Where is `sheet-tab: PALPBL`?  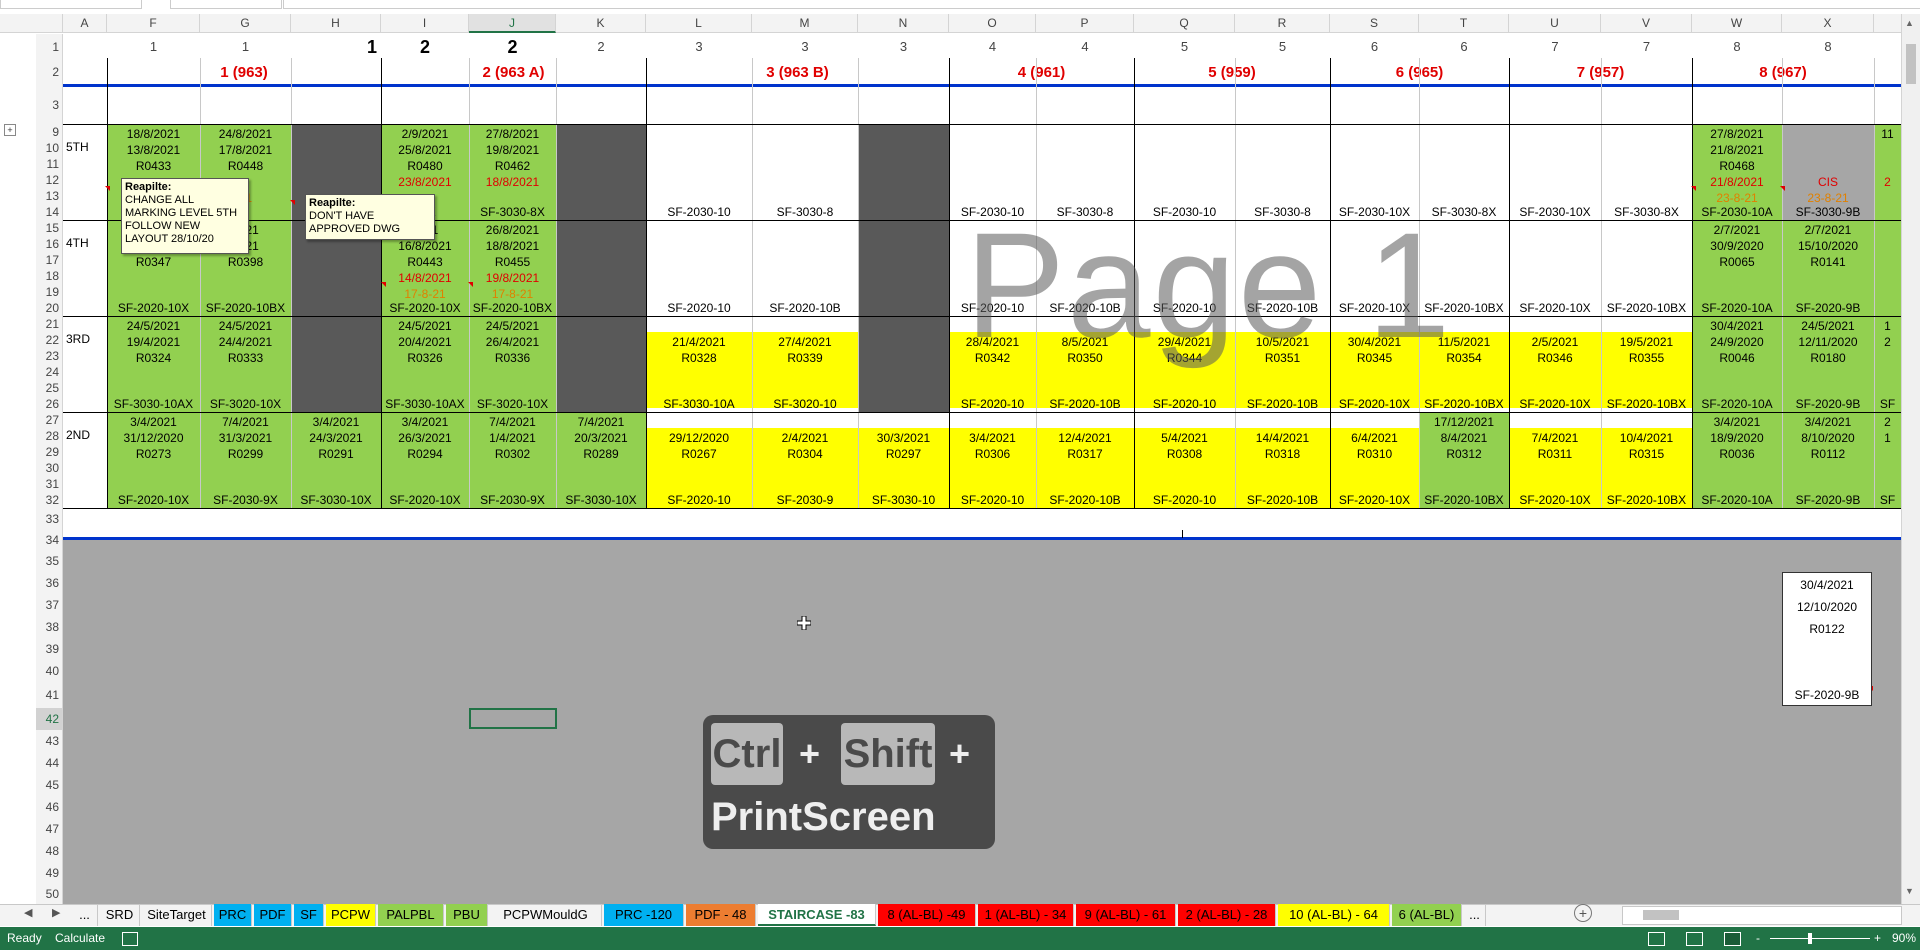
sheet-tab: PALPBL is located at coordinates (411, 915).